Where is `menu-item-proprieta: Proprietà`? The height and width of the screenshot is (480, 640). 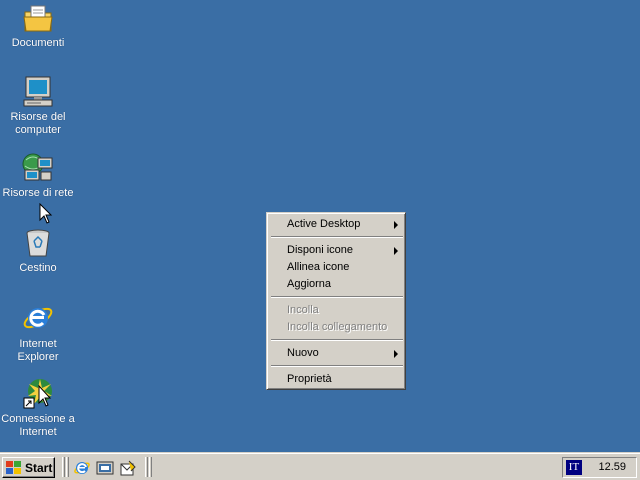 menu-item-proprieta: Proprietà is located at coordinates (337, 379).